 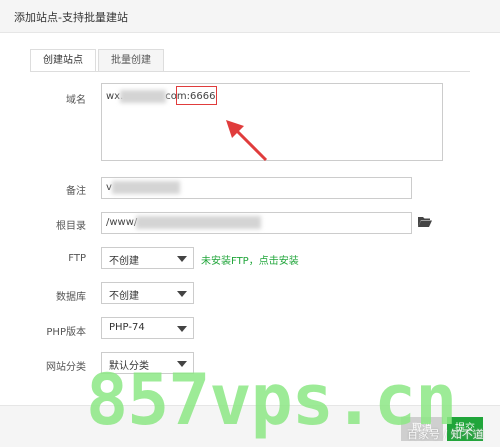 What do you see at coordinates (147, 328) in the screenshot?
I see `php-select: PHP-74` at bounding box center [147, 328].